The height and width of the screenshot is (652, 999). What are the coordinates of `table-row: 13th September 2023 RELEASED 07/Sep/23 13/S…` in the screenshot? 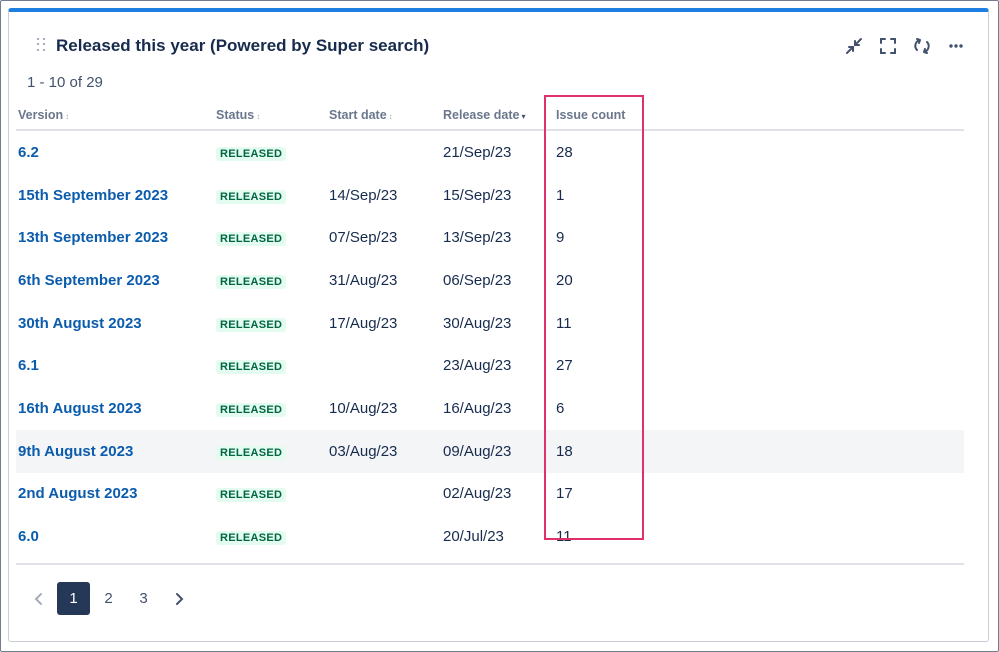 It's located at (490, 237).